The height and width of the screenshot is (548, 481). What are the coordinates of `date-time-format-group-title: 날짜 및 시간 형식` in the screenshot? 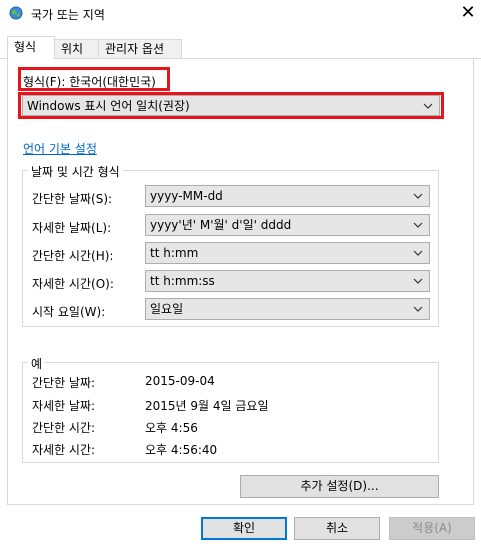 It's located at (75, 171).